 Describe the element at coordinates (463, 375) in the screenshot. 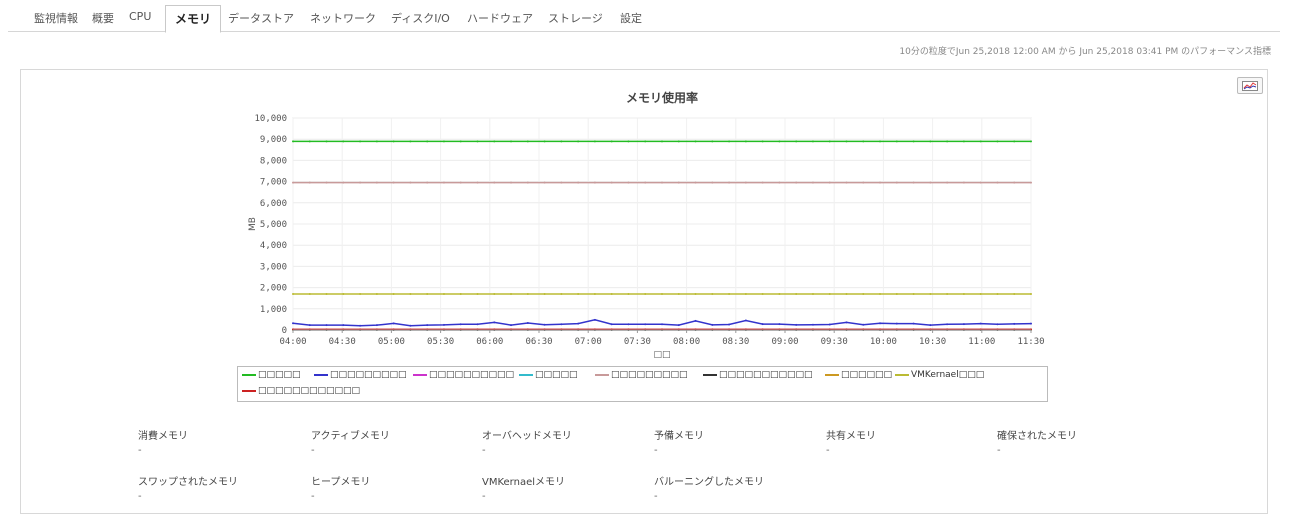

I see `legend-item: □□□□□□□□□□` at that location.